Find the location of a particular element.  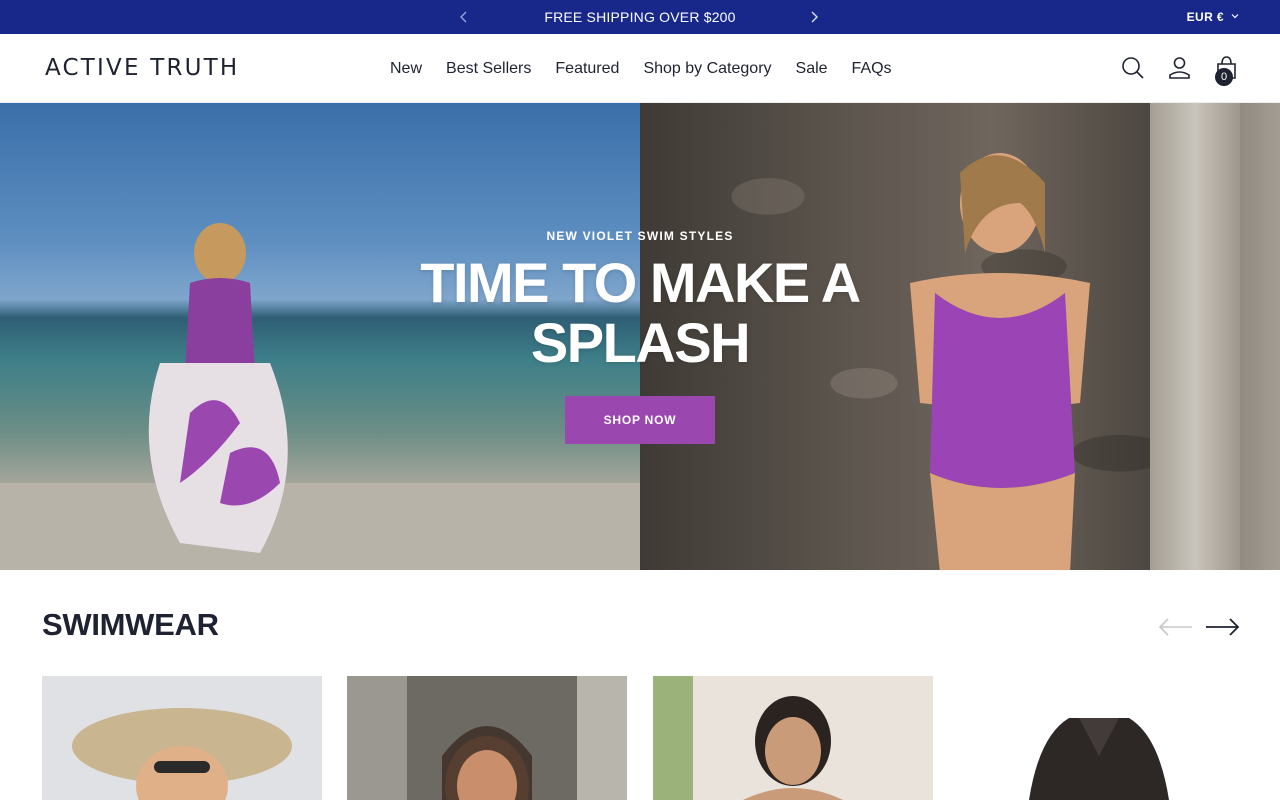

nav-item-new: New is located at coordinates (406, 69).